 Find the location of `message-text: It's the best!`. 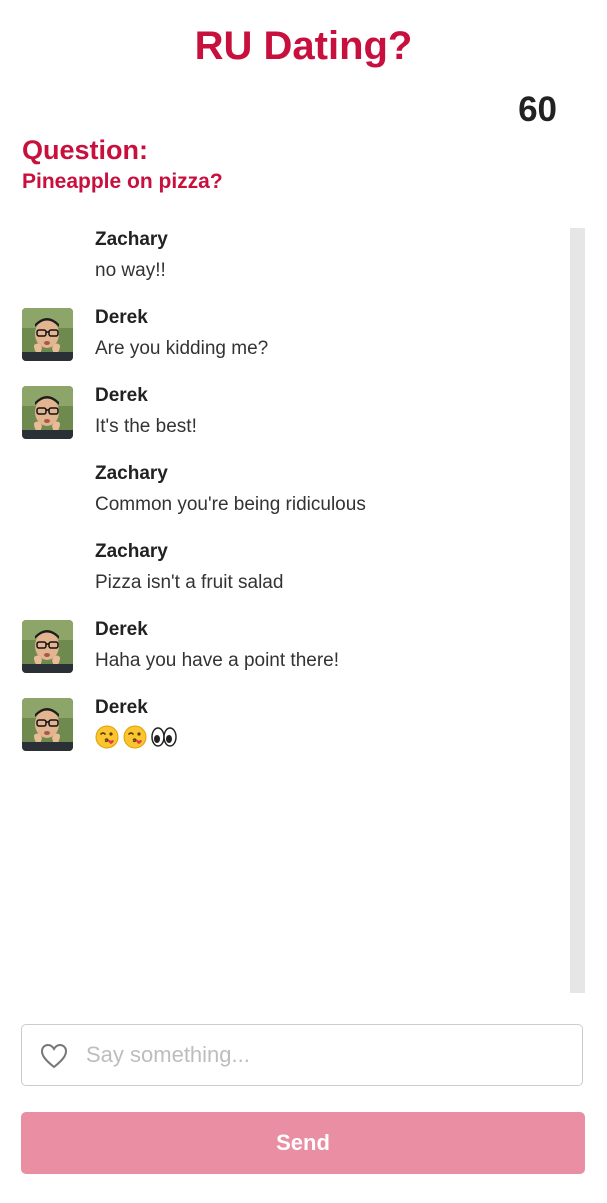

message-text: It's the best! is located at coordinates (146, 426).